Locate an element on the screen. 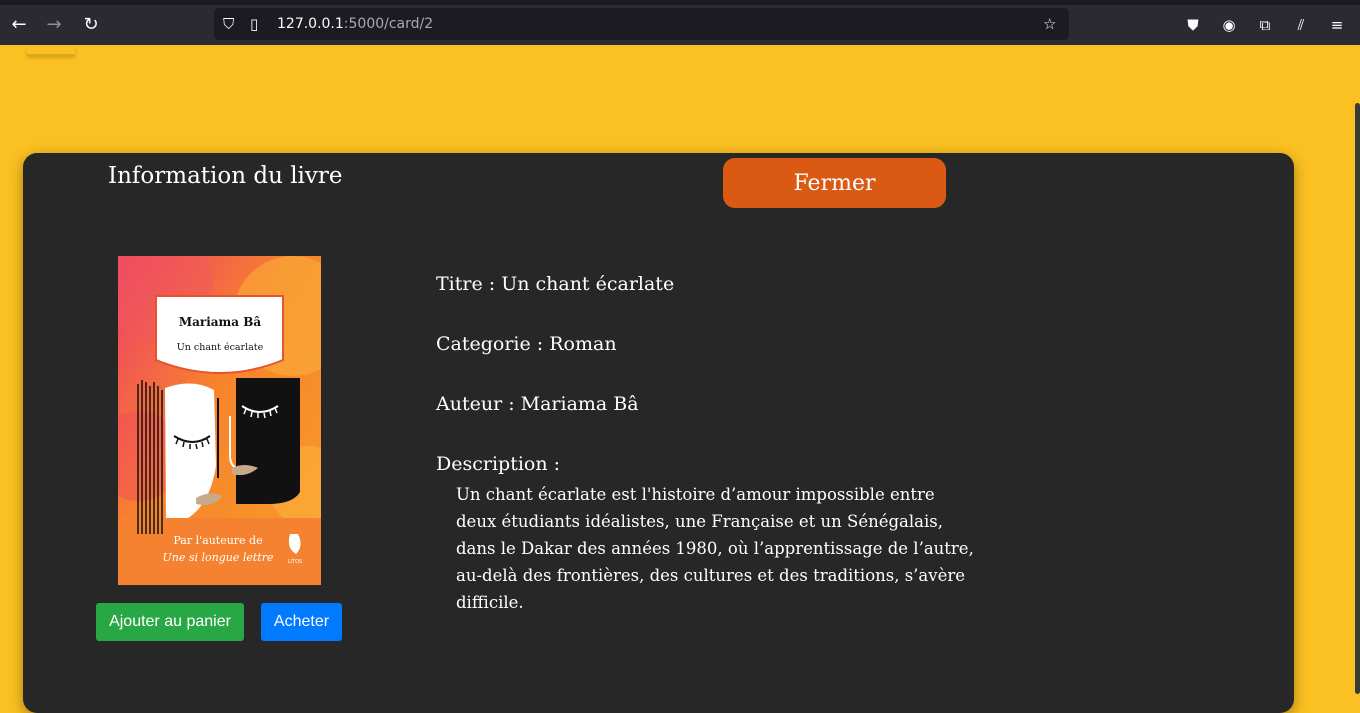 The height and width of the screenshot is (713, 1360). book-description-label: Description : is located at coordinates (498, 464).